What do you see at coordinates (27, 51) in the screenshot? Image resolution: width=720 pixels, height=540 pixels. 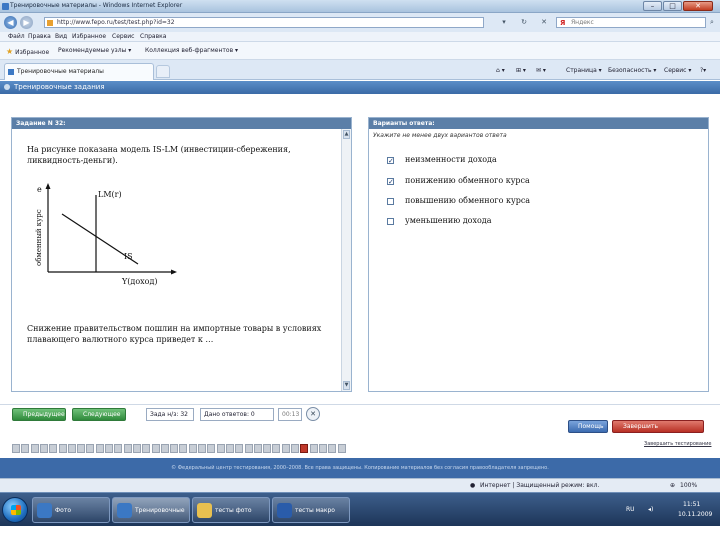 I see `favorites-button: ★ Избранное` at bounding box center [27, 51].